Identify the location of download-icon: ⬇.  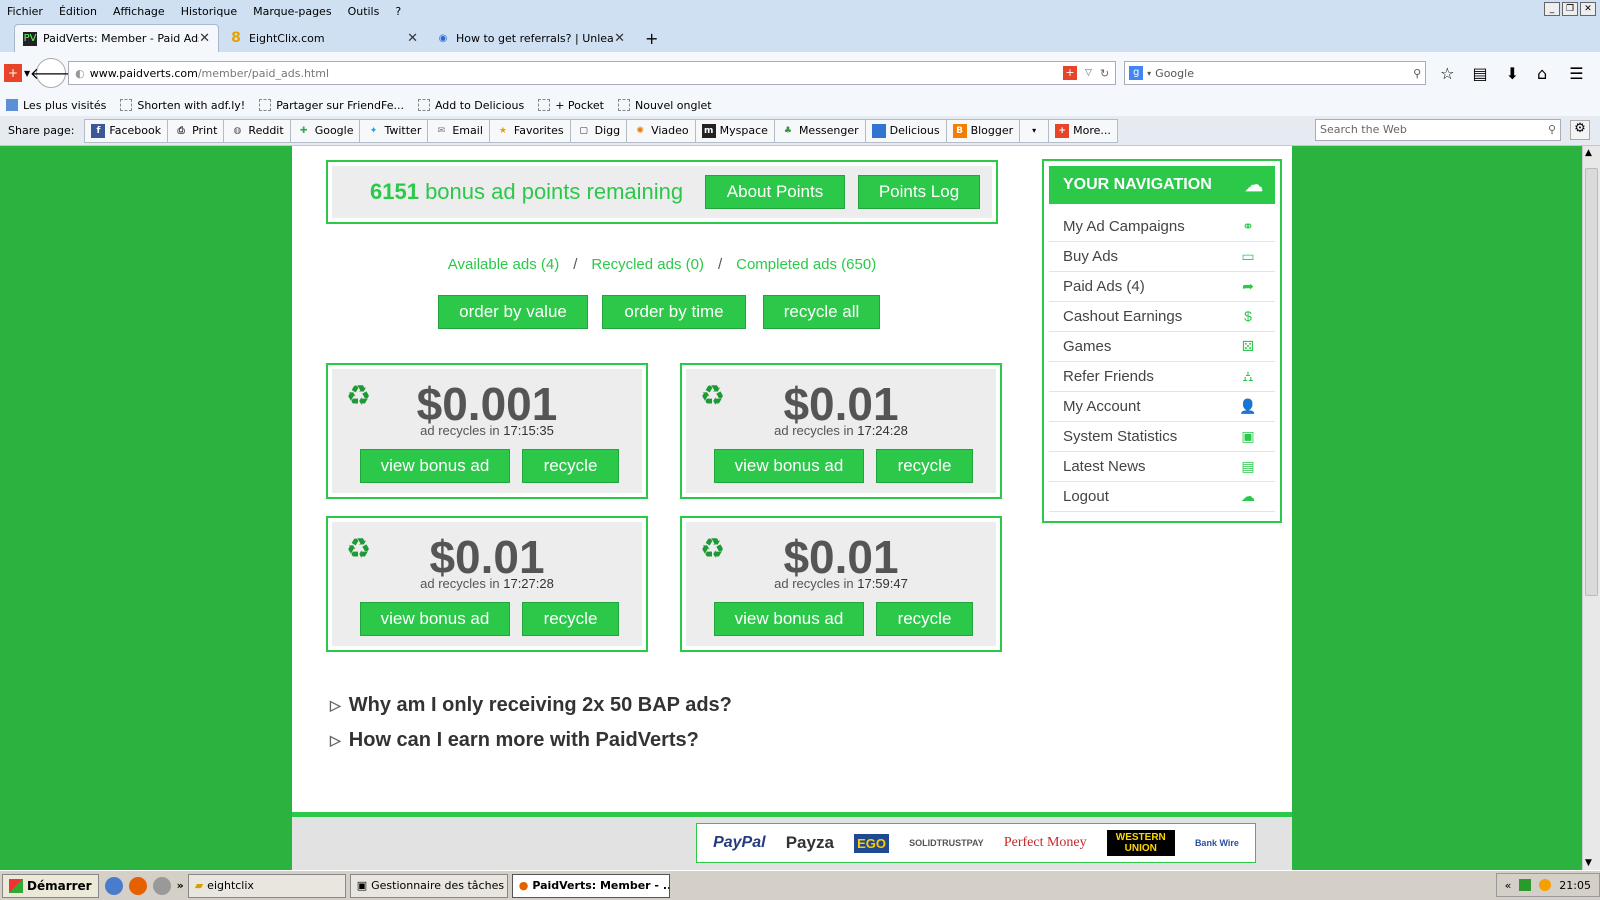
(1512, 73).